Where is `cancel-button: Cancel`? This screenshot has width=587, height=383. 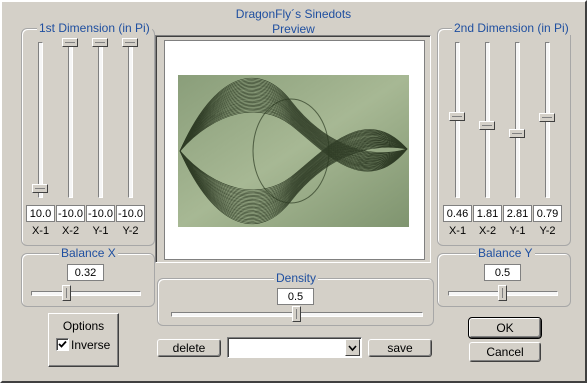
cancel-button: Cancel is located at coordinates (505, 352).